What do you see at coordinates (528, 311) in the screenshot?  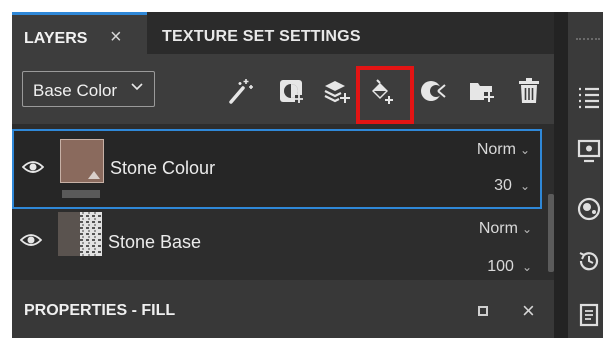 I see `close-panel-icon: ×` at bounding box center [528, 311].